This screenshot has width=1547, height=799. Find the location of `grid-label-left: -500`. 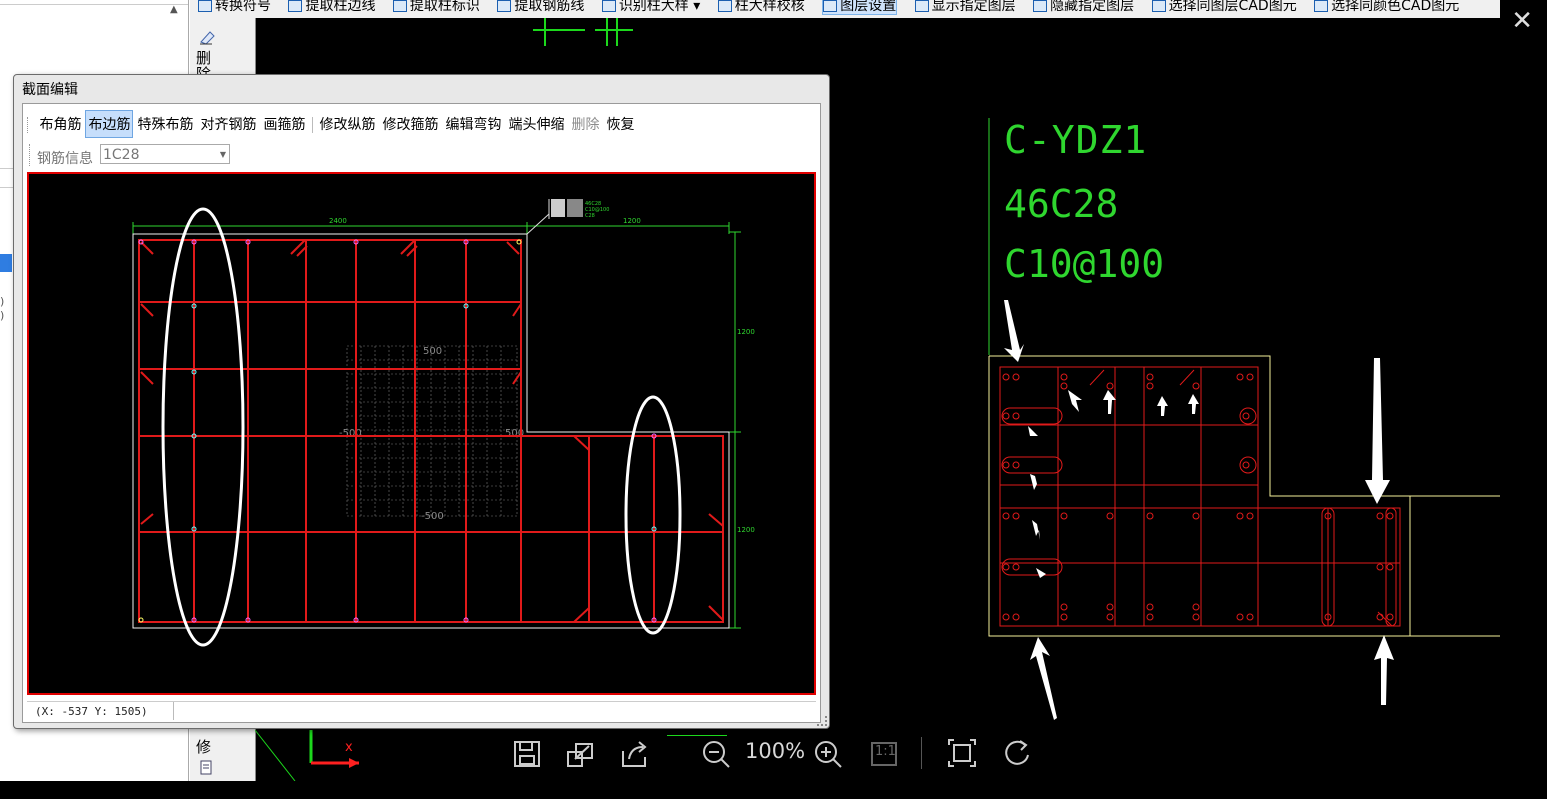

grid-label-left: -500 is located at coordinates (350, 433).